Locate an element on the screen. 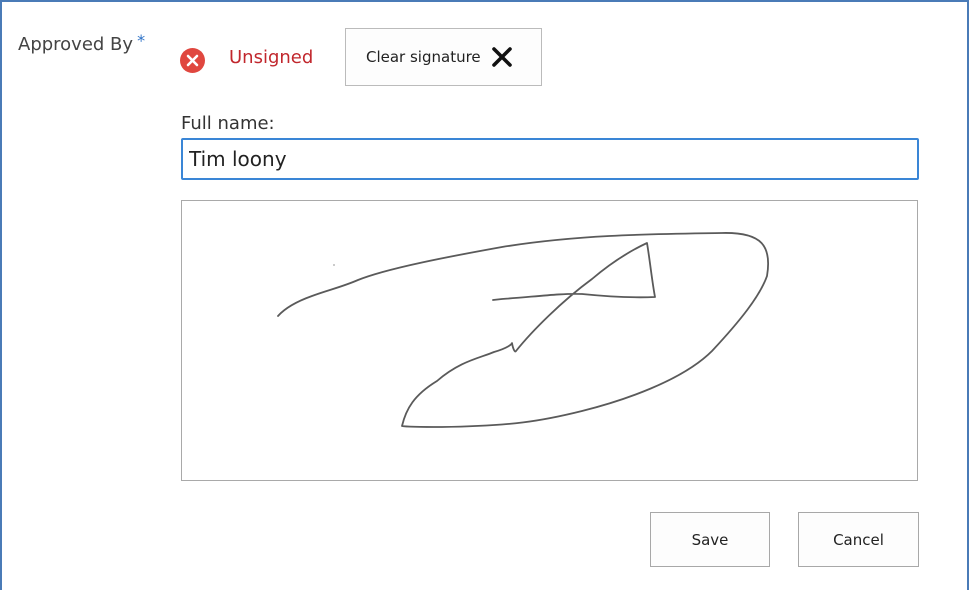 The height and width of the screenshot is (590, 975). clear-signature-label: Clear signature is located at coordinates (423, 57).